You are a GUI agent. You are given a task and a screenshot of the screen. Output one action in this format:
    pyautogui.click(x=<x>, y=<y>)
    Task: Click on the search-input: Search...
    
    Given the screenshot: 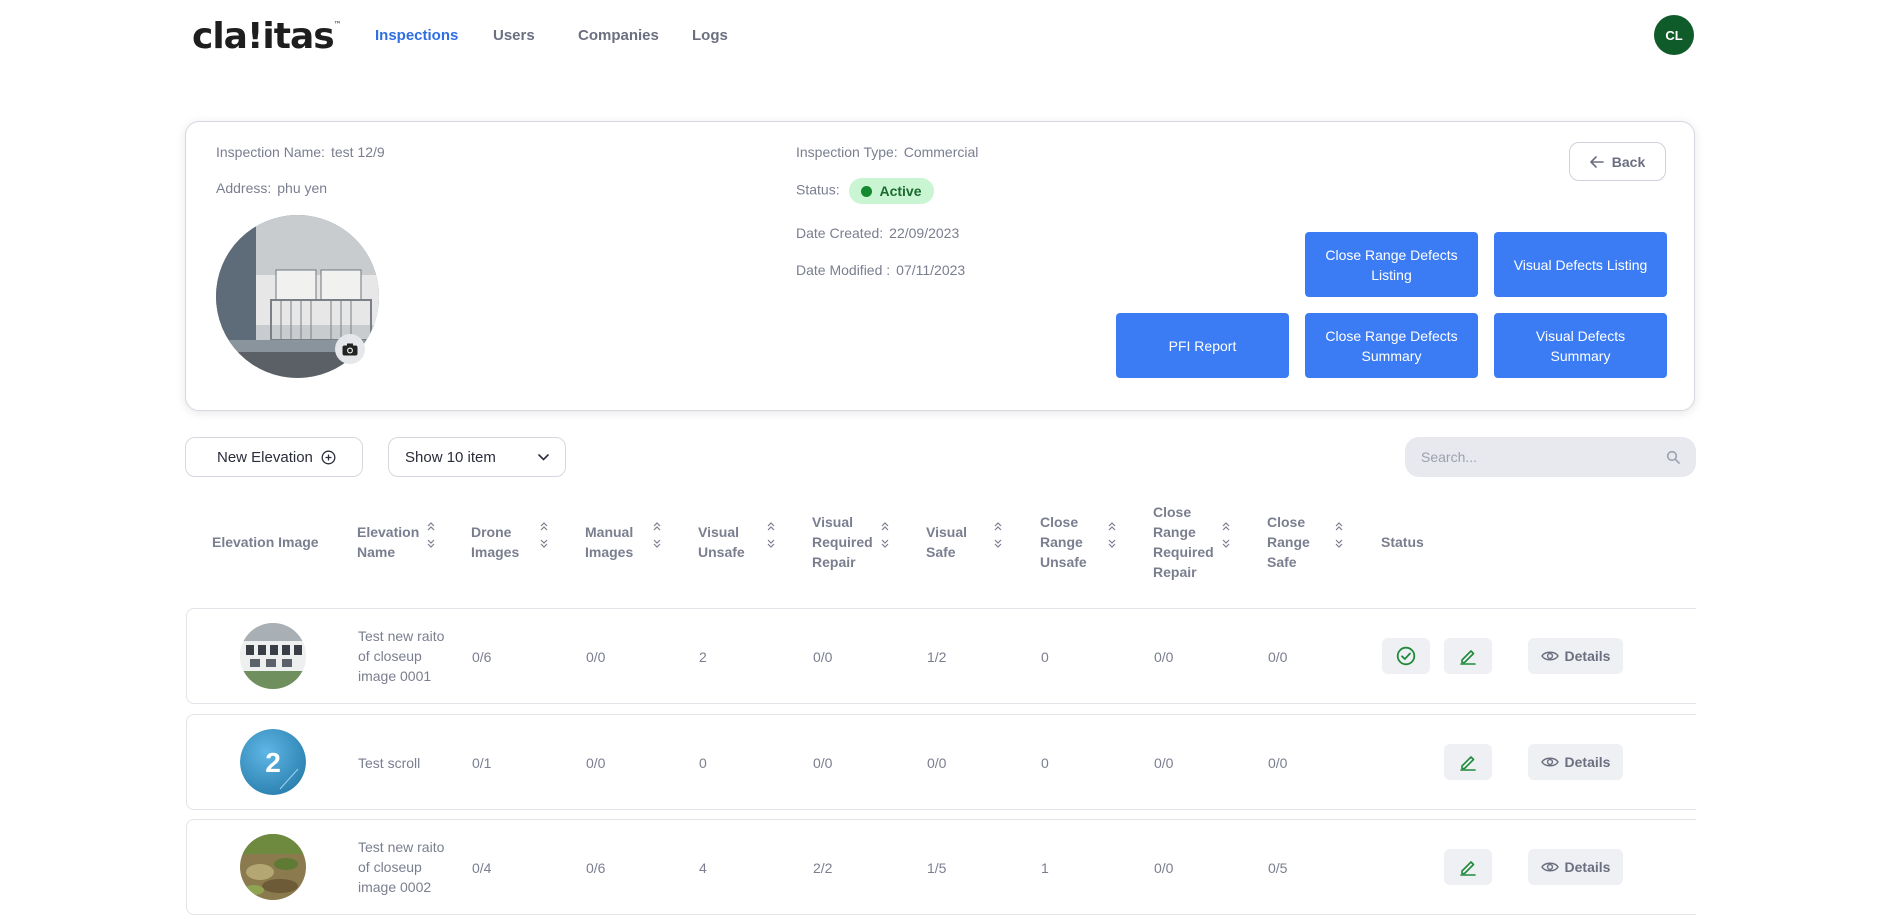 What is the action you would take?
    pyautogui.click(x=1550, y=457)
    